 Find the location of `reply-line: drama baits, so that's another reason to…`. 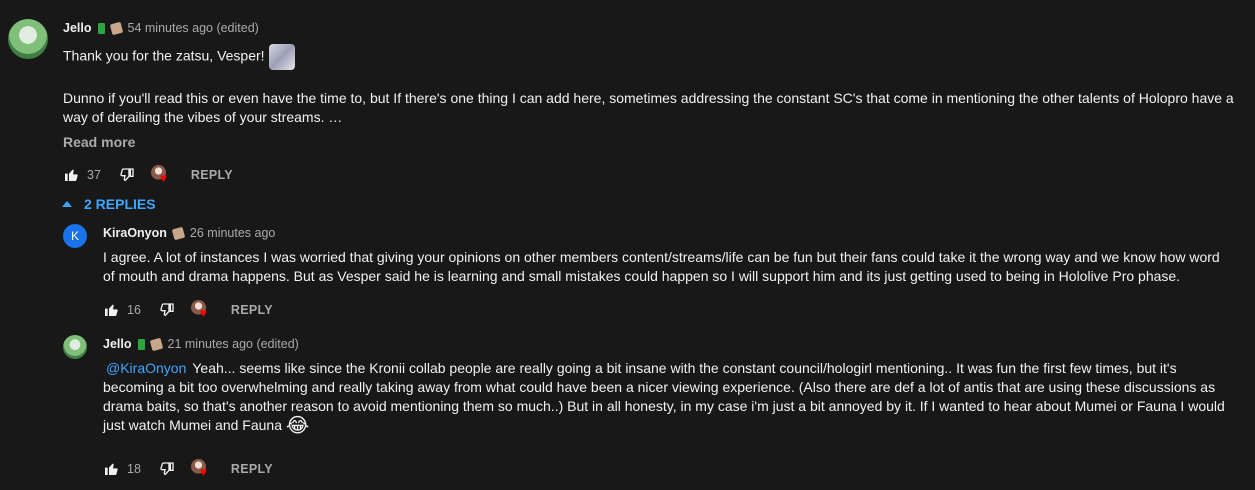

reply-line: drama baits, so that's another reason to… is located at coordinates (664, 406).